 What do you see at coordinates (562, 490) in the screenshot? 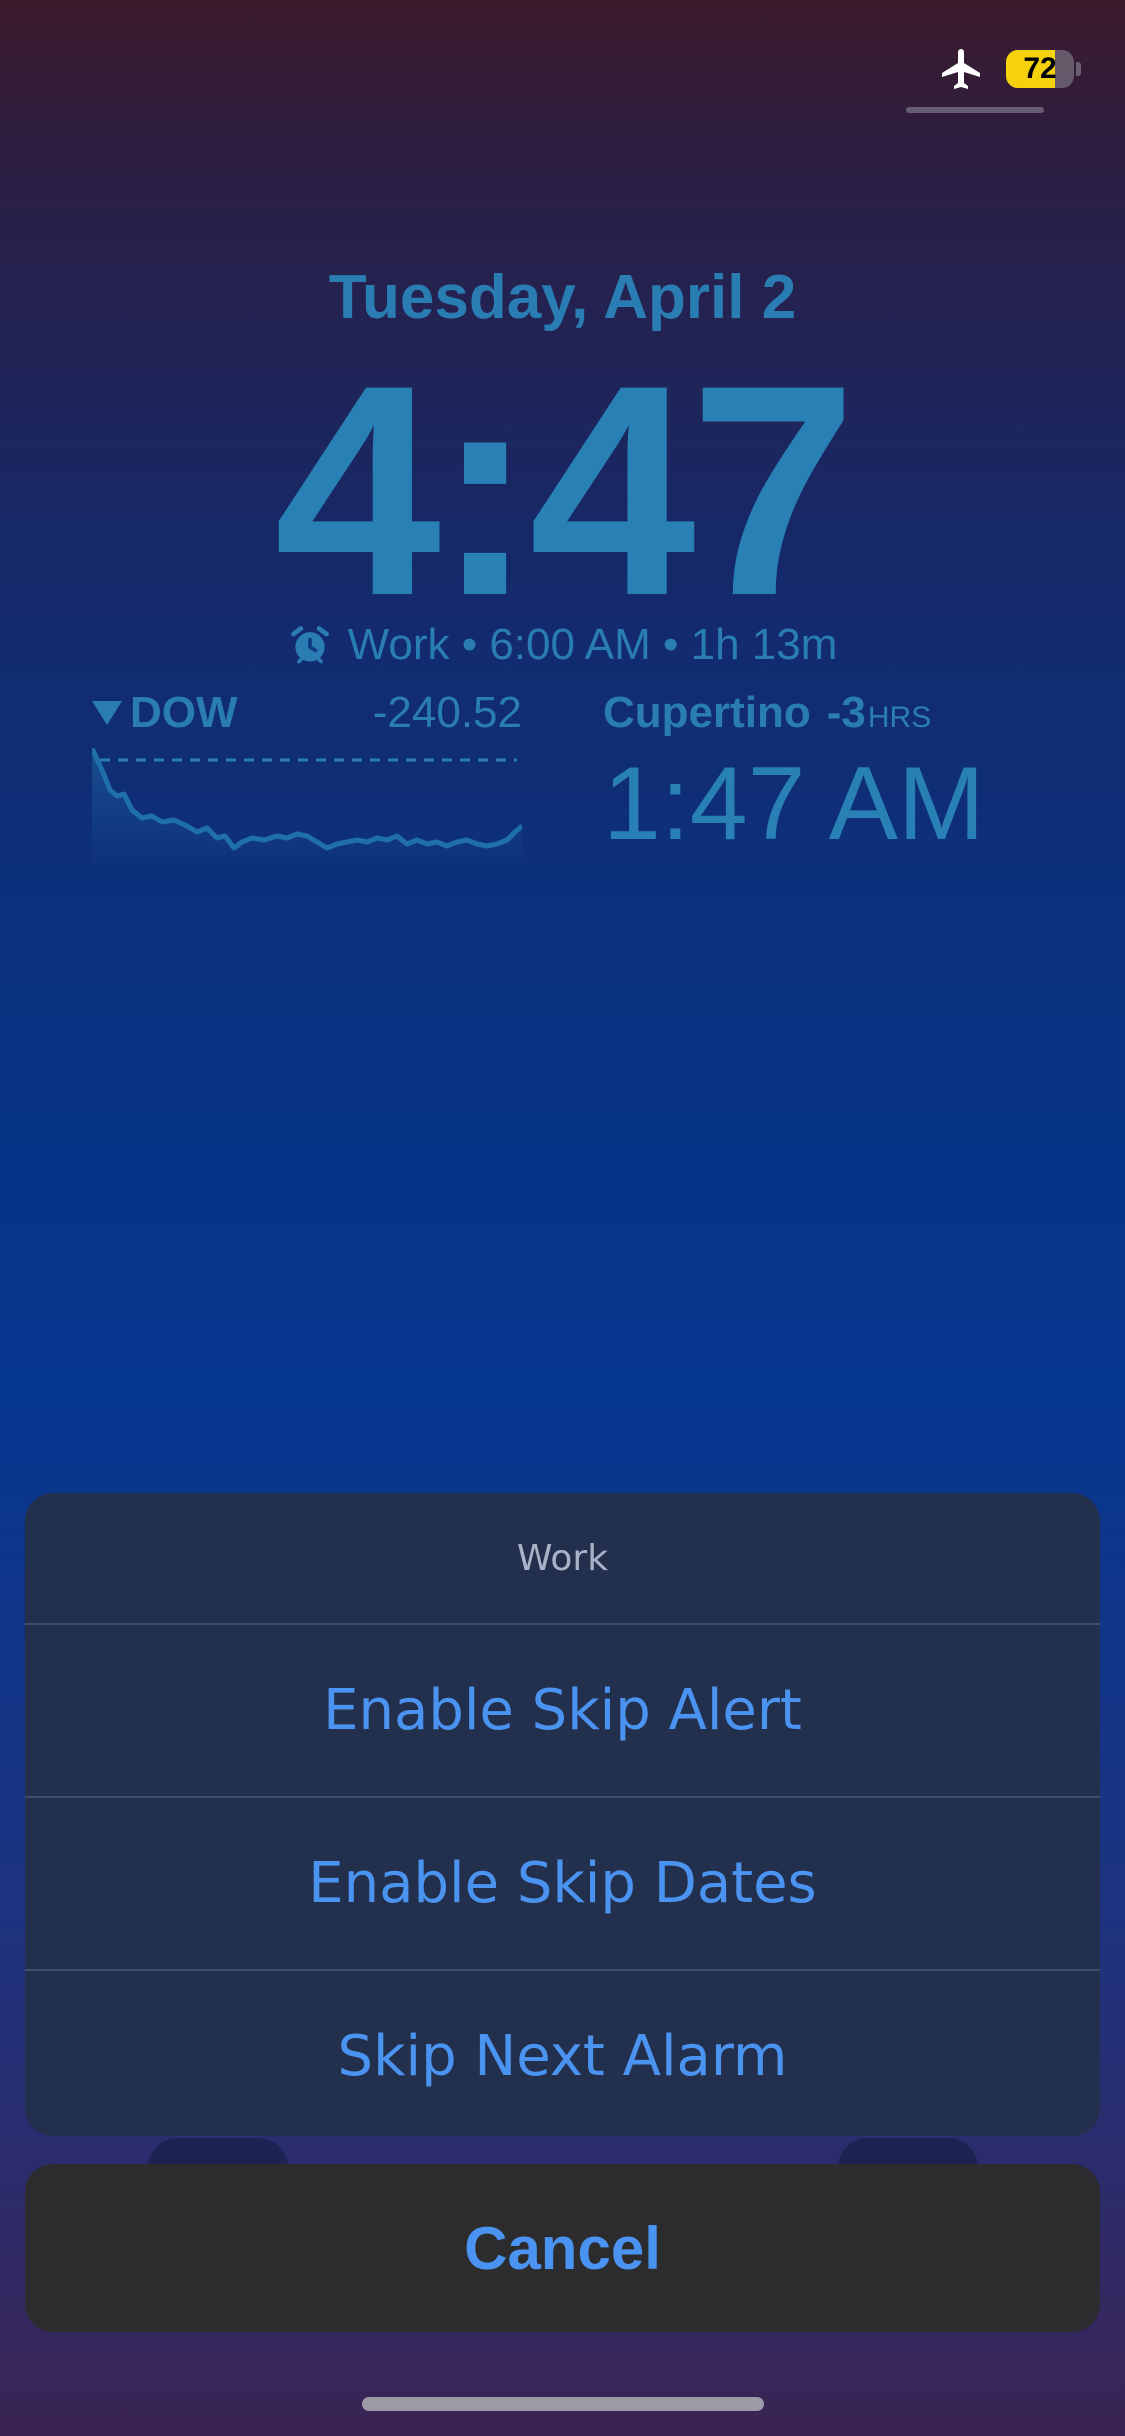
I see `lock-time: 4:47` at bounding box center [562, 490].